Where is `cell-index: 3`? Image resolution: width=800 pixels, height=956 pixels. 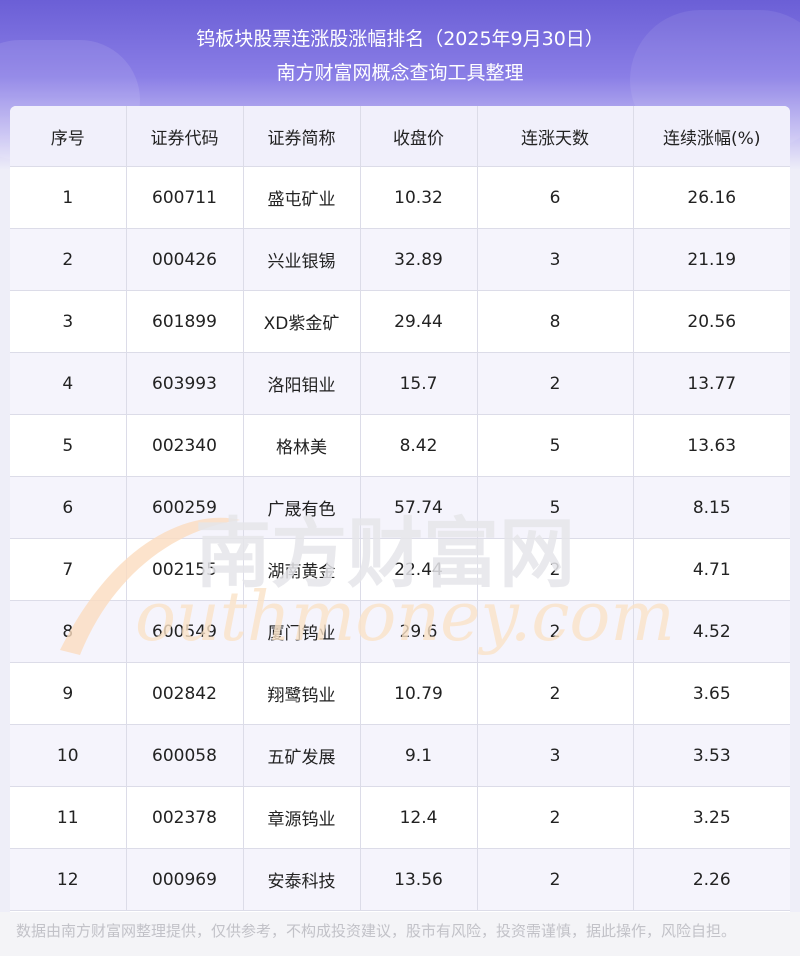 cell-index: 3 is located at coordinates (68, 321).